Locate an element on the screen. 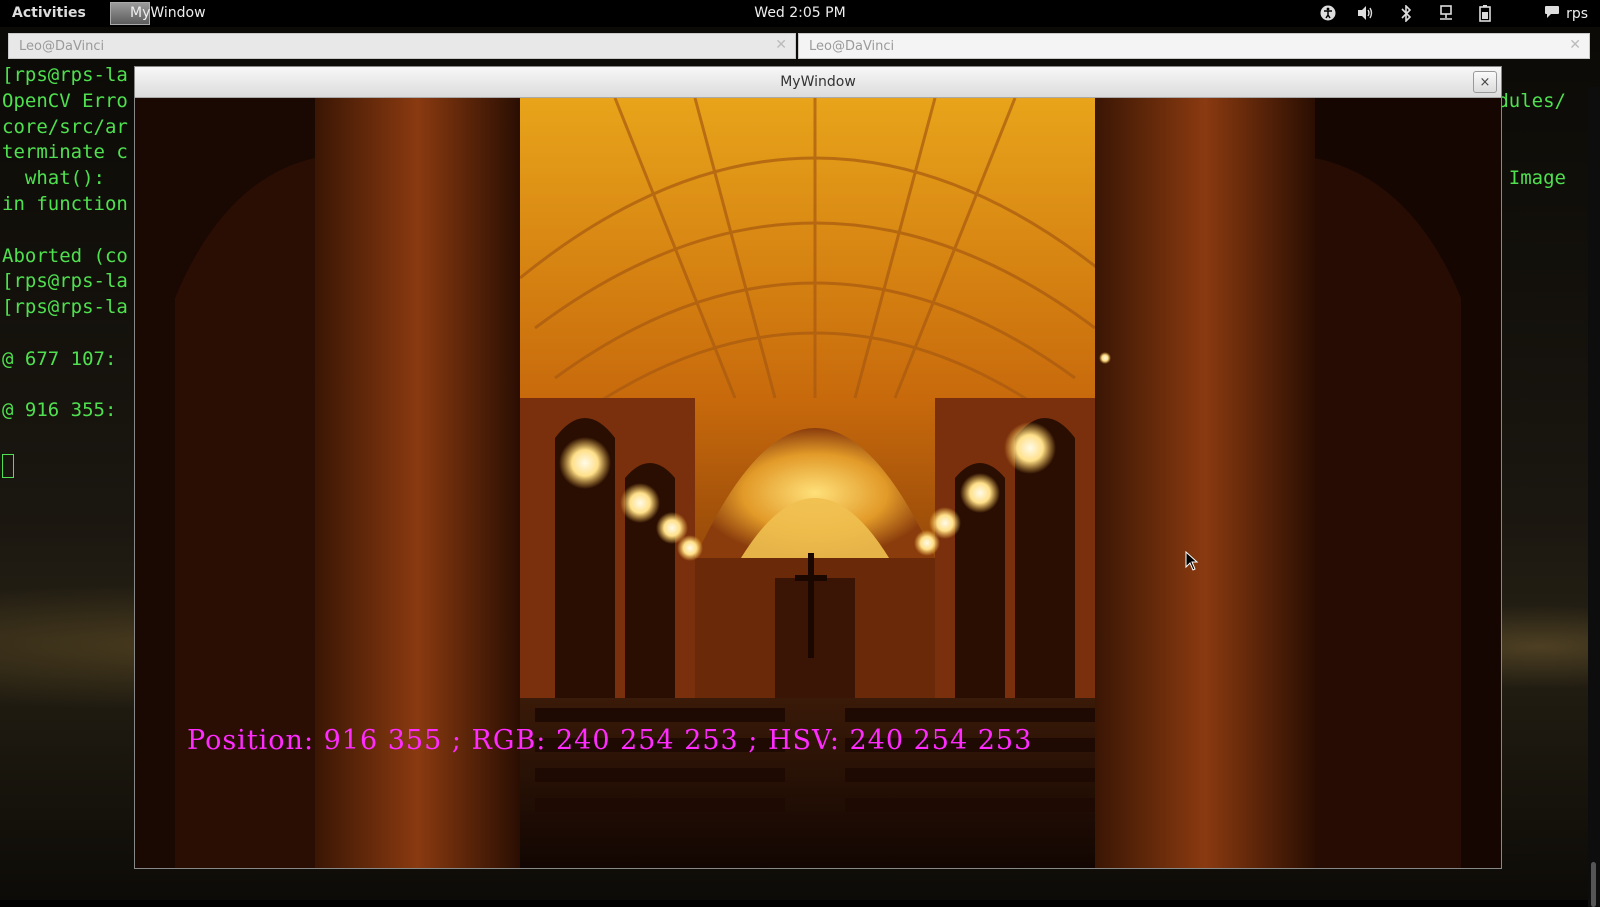 The width and height of the screenshot is (1600, 907). terminal-tab-bar: Leo@DaVinci ✕ Leo@DaVinci ✕ is located at coordinates (799, 46).